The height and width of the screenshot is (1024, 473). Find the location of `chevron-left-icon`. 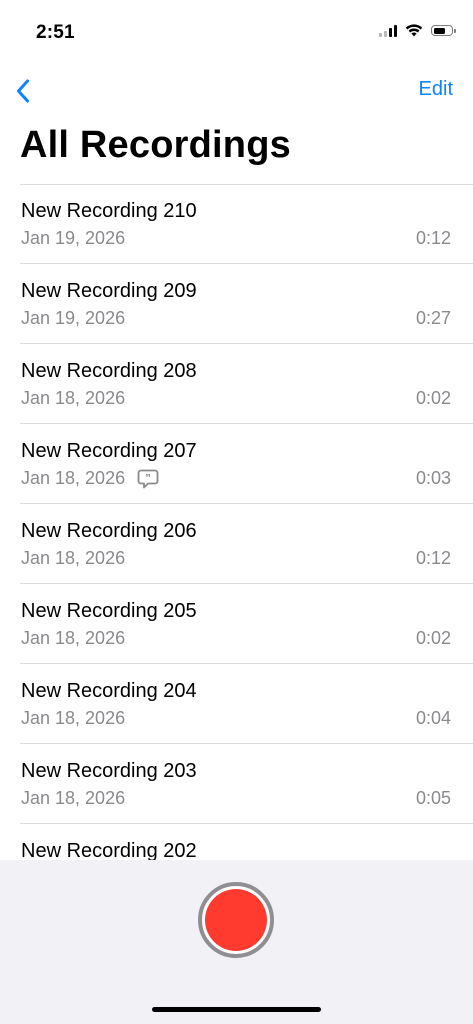

chevron-left-icon is located at coordinates (23, 91).